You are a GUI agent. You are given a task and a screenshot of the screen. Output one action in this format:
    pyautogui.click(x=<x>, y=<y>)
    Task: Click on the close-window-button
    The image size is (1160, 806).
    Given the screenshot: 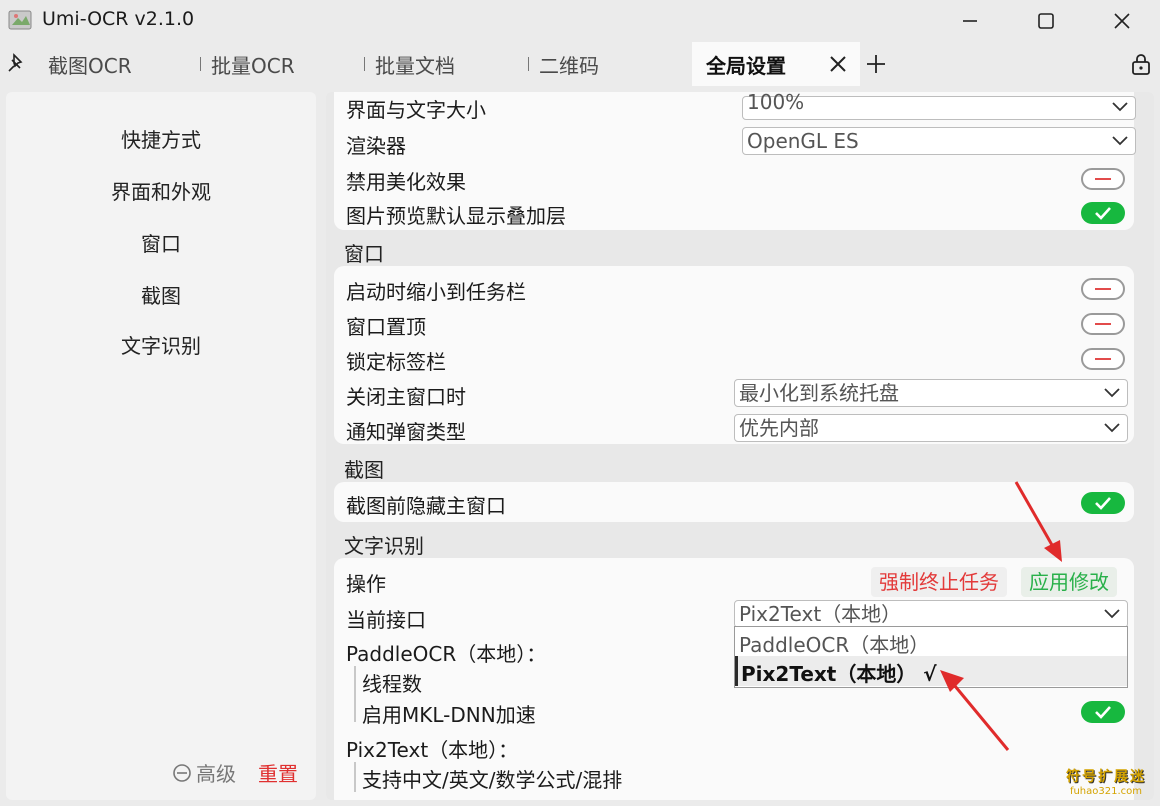 What is the action you would take?
    pyautogui.click(x=1122, y=21)
    